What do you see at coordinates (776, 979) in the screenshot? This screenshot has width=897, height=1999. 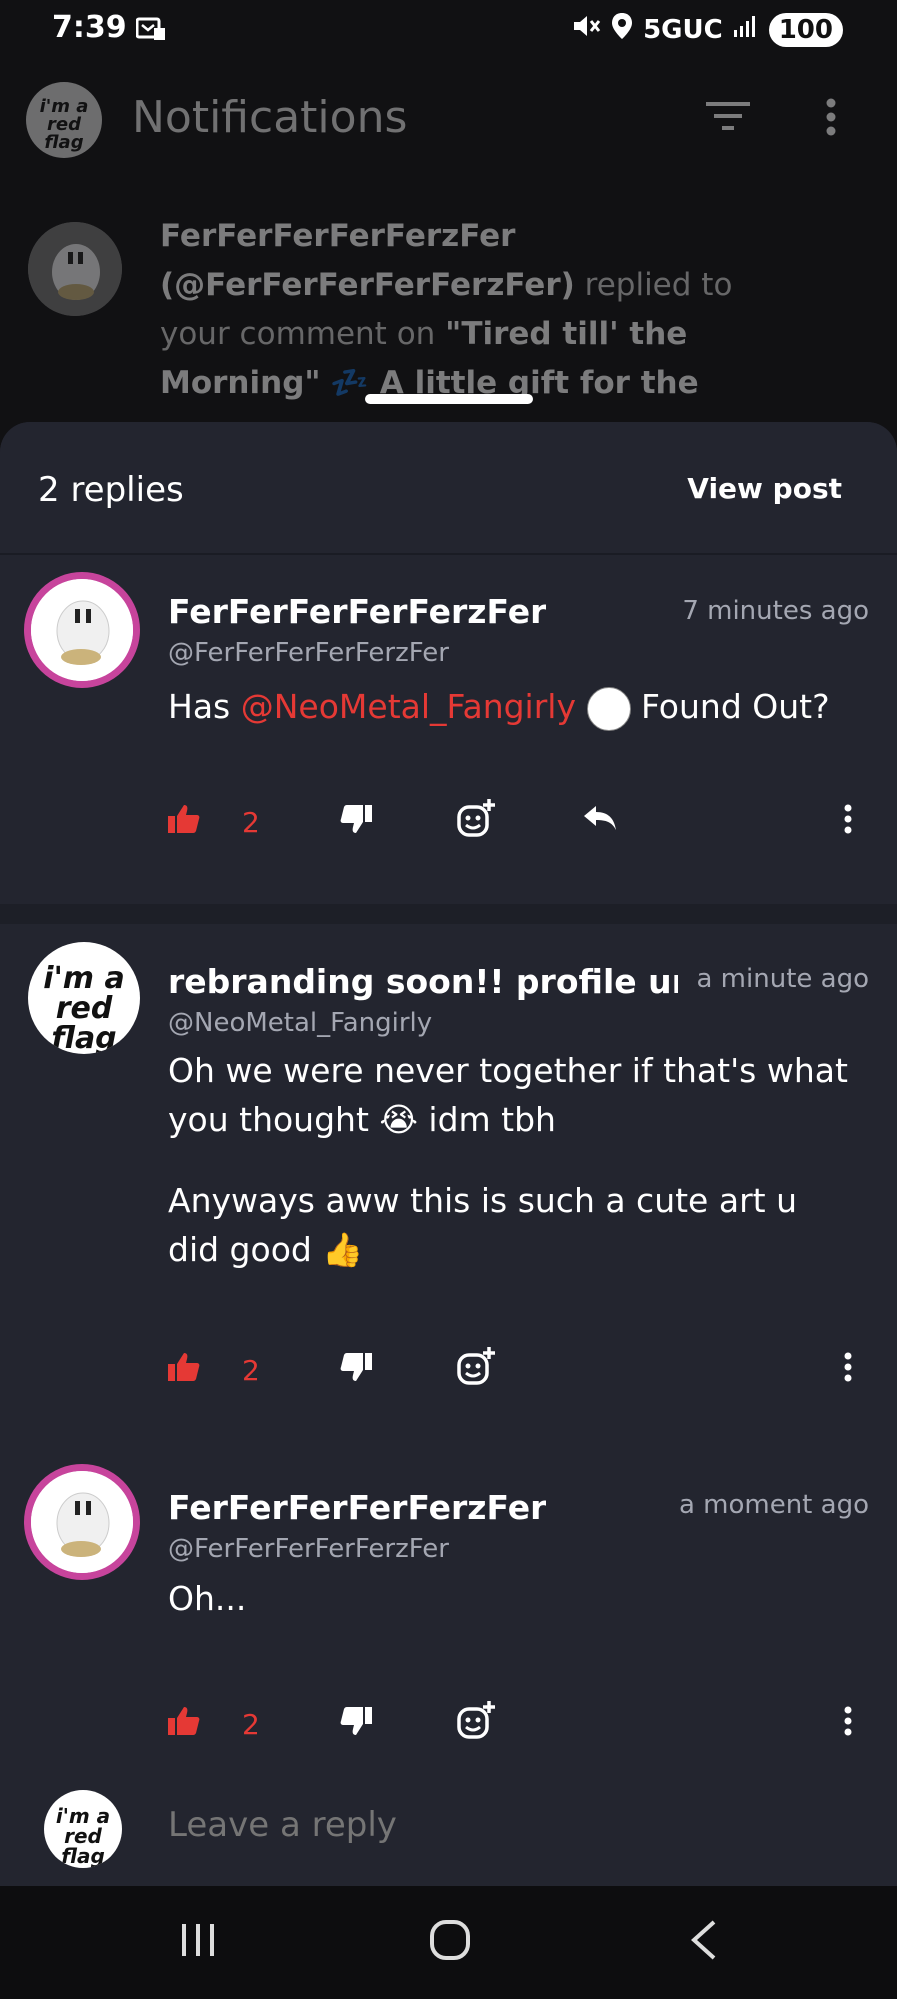 I see `comment-timestamp: a minute ago` at bounding box center [776, 979].